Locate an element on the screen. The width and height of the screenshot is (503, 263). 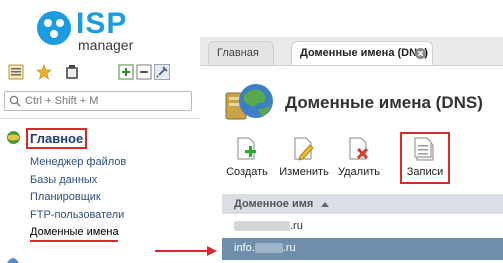
tab-main: Главная is located at coordinates (241, 53).